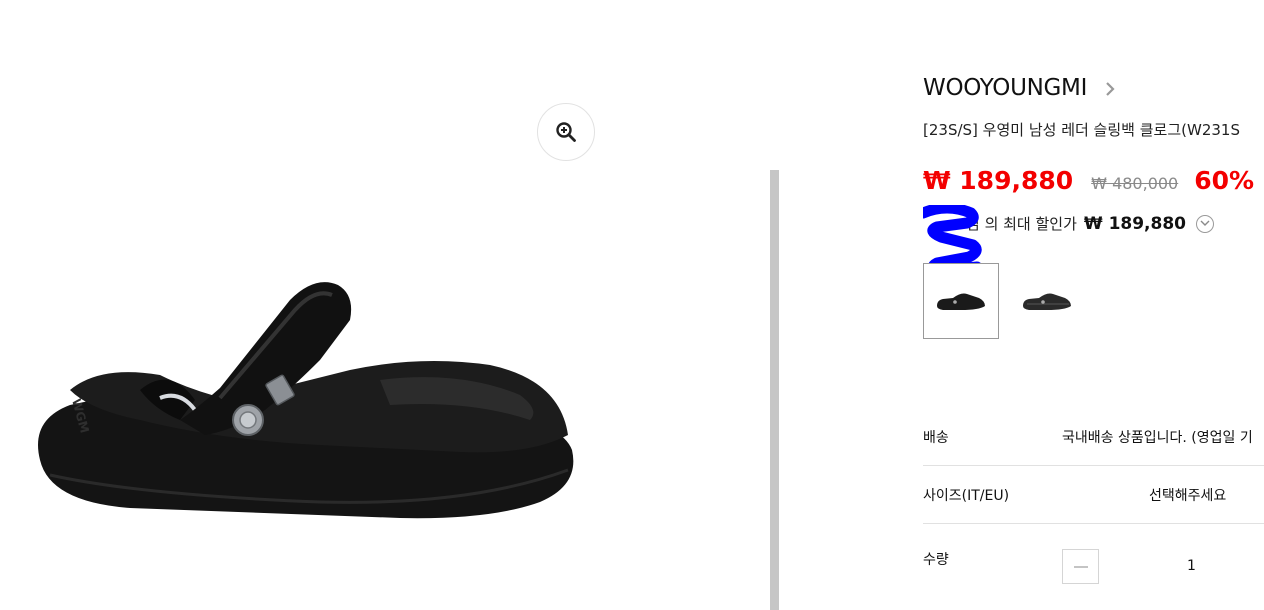  Describe the element at coordinates (1088, 180) in the screenshot. I see `price-row: ₩ 189,880 ₩ 480,000 60%` at that location.